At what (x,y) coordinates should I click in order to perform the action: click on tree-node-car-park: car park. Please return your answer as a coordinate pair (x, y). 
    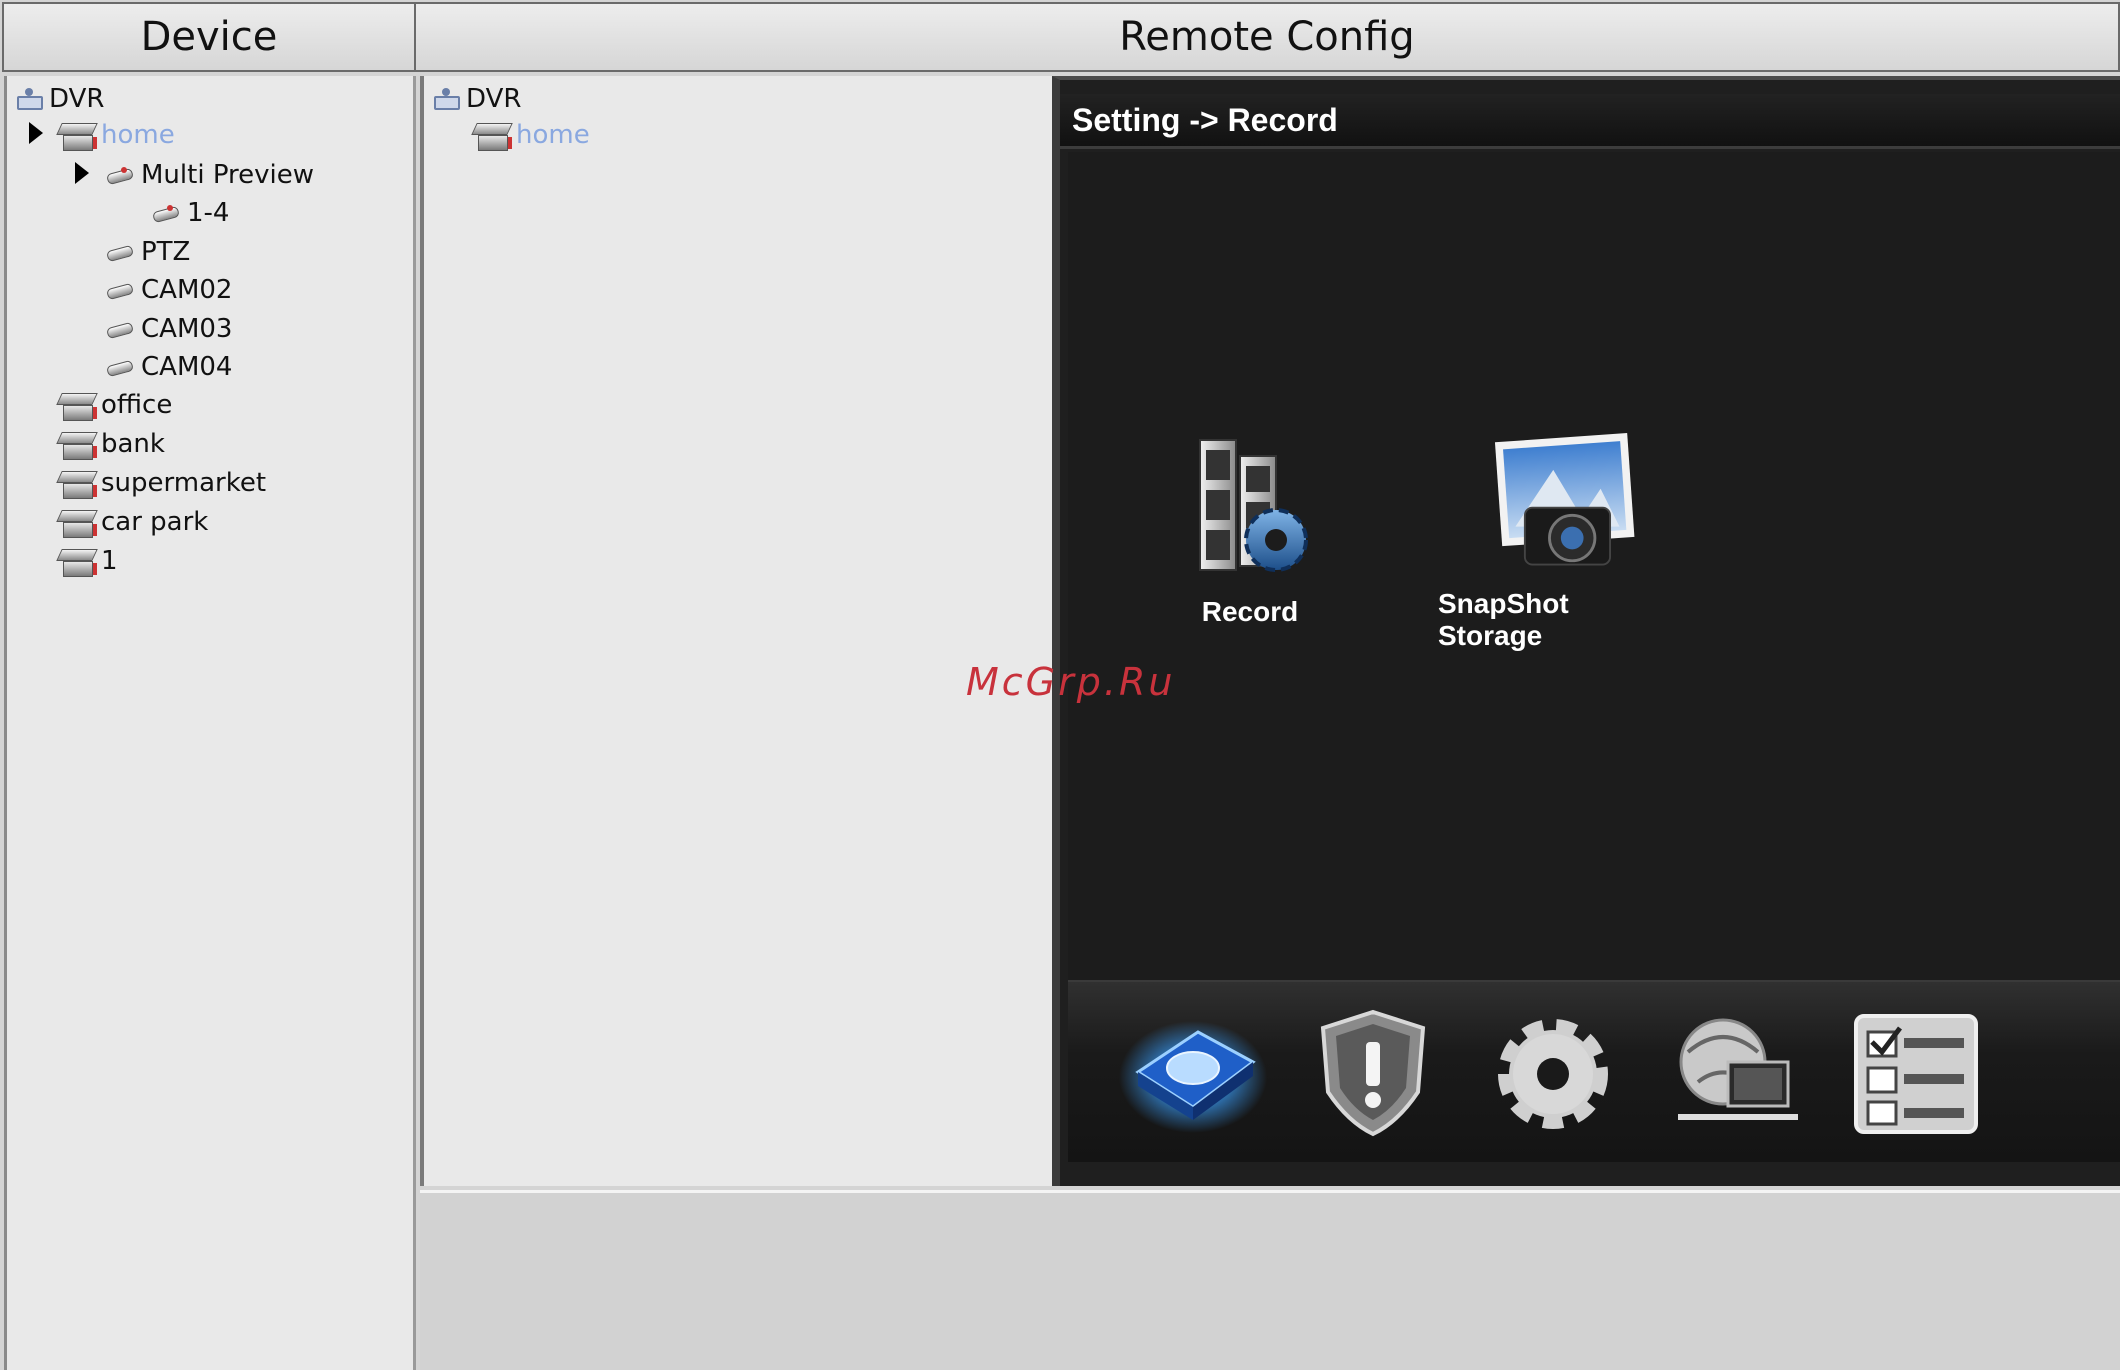
    Looking at the image, I should click on (132, 522).